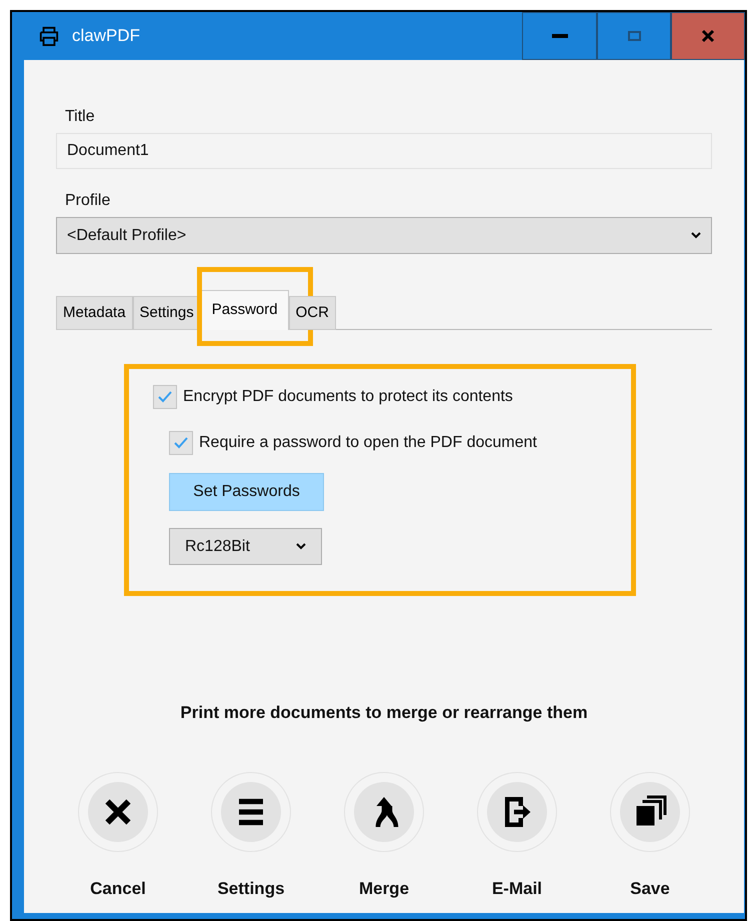 The height and width of the screenshot is (921, 749). Describe the element at coordinates (106, 36) in the screenshot. I see `window-title: clawPDF` at that location.